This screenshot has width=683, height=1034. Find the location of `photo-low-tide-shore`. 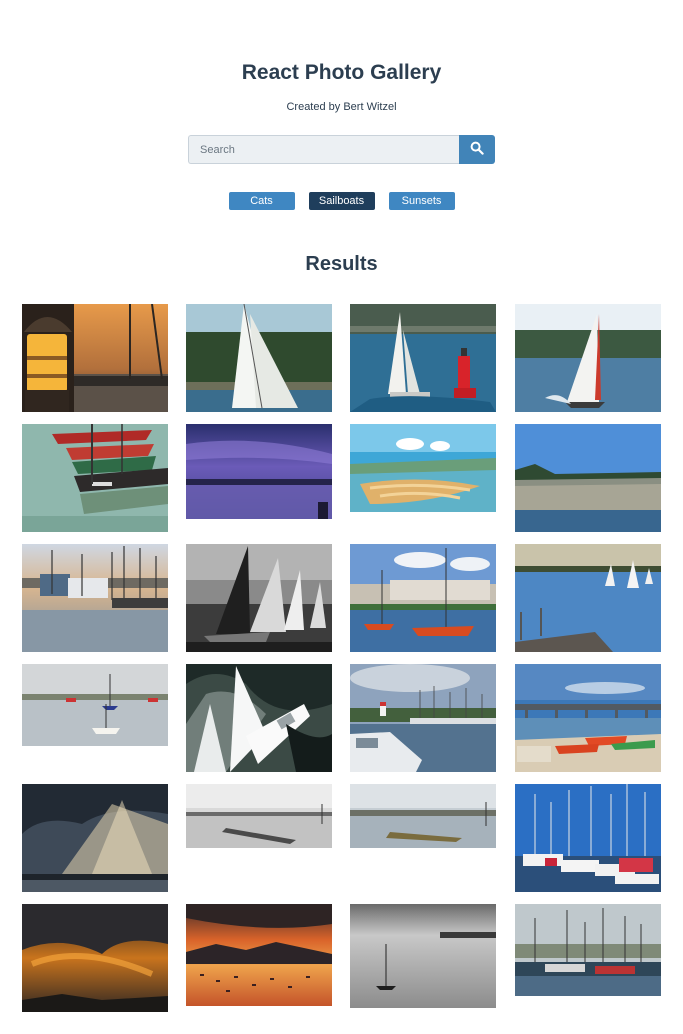

photo-low-tide-shore is located at coordinates (588, 478).